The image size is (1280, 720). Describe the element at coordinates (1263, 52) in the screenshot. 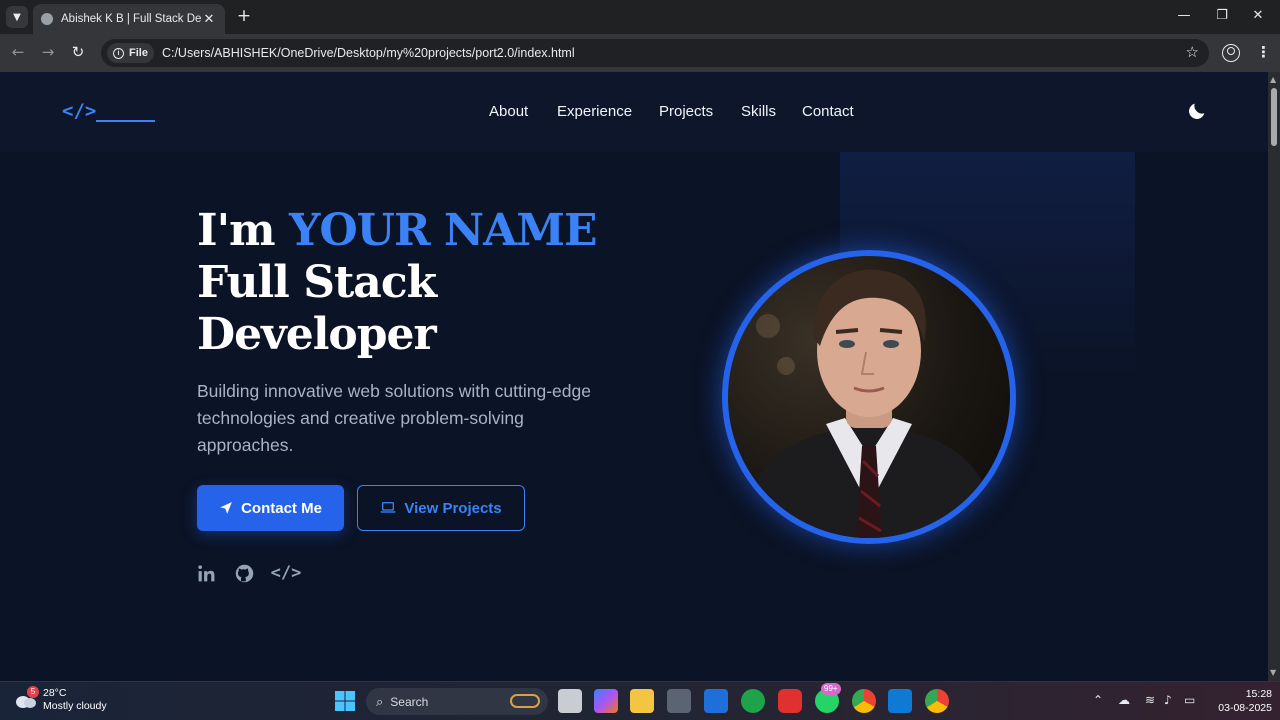

I see `menu-icon: ⋮` at that location.